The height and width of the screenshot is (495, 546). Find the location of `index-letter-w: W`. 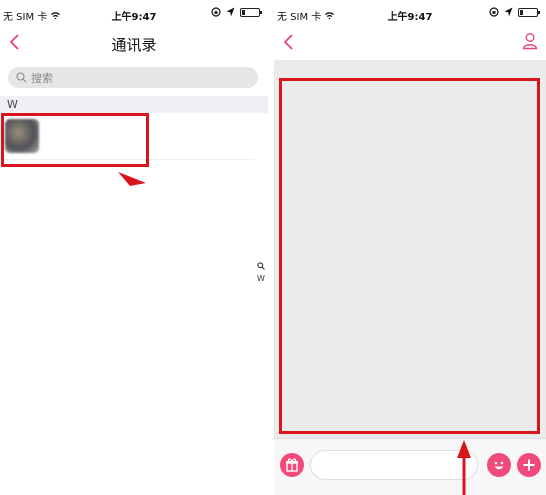

index-letter-w: W is located at coordinates (261, 278).